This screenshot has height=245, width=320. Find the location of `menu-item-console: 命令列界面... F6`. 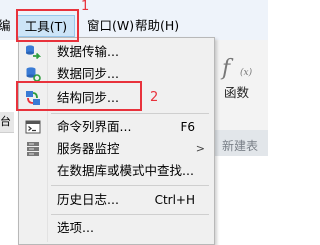

menu-item-console: 命令列界面... F6 is located at coordinates (117, 127).